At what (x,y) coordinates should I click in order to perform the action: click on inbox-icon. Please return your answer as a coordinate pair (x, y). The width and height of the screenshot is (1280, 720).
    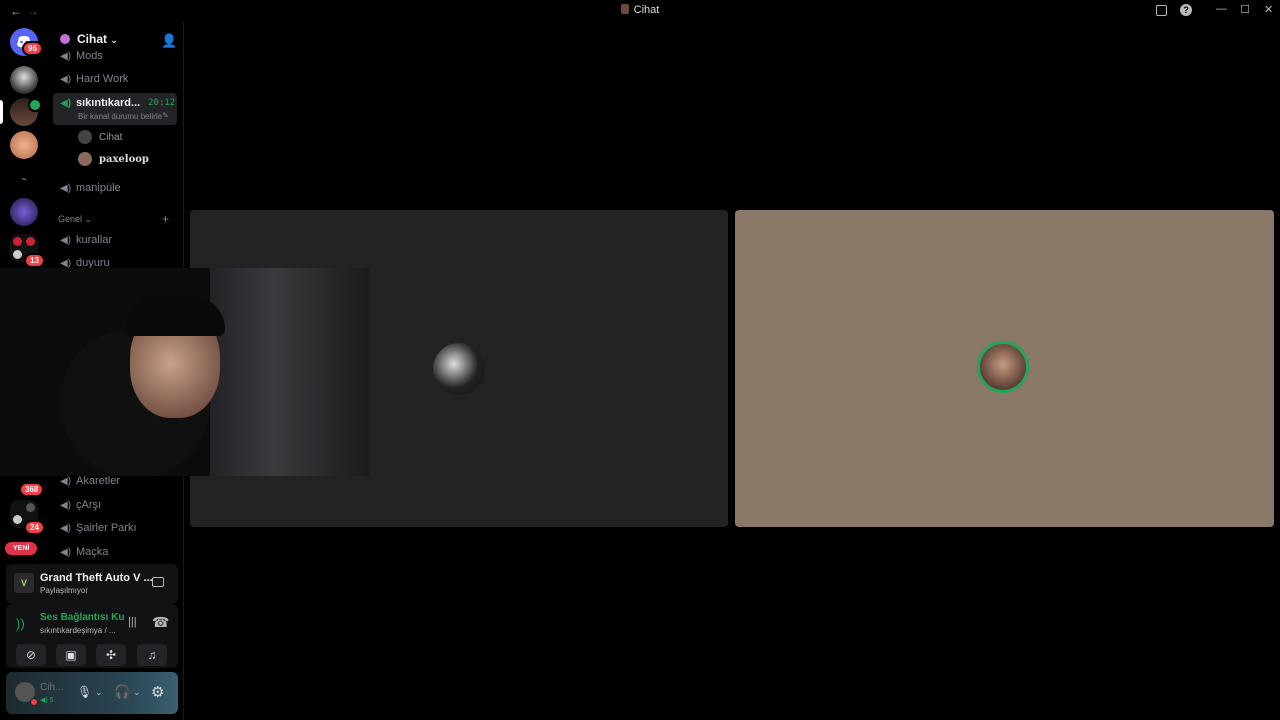
    Looking at the image, I should click on (1161, 10).